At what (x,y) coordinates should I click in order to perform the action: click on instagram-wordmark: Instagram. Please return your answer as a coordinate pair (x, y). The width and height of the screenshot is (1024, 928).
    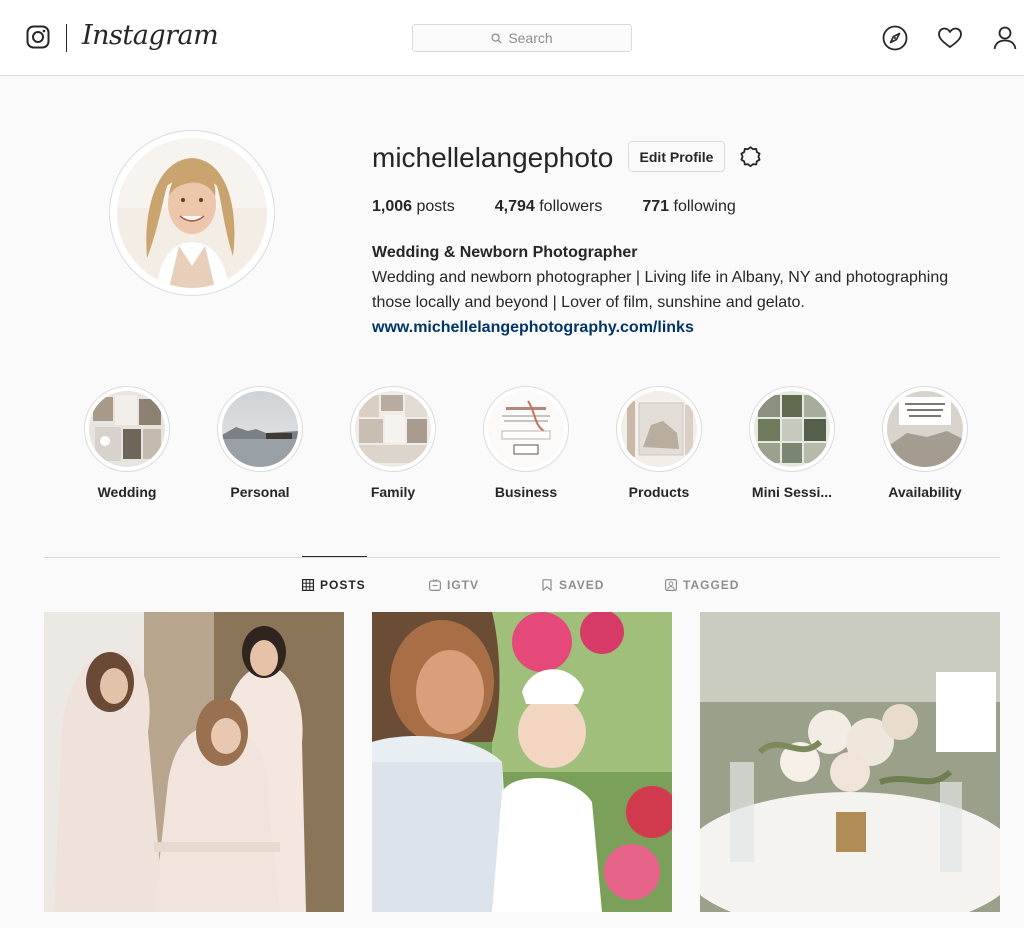
    Looking at the image, I should click on (150, 35).